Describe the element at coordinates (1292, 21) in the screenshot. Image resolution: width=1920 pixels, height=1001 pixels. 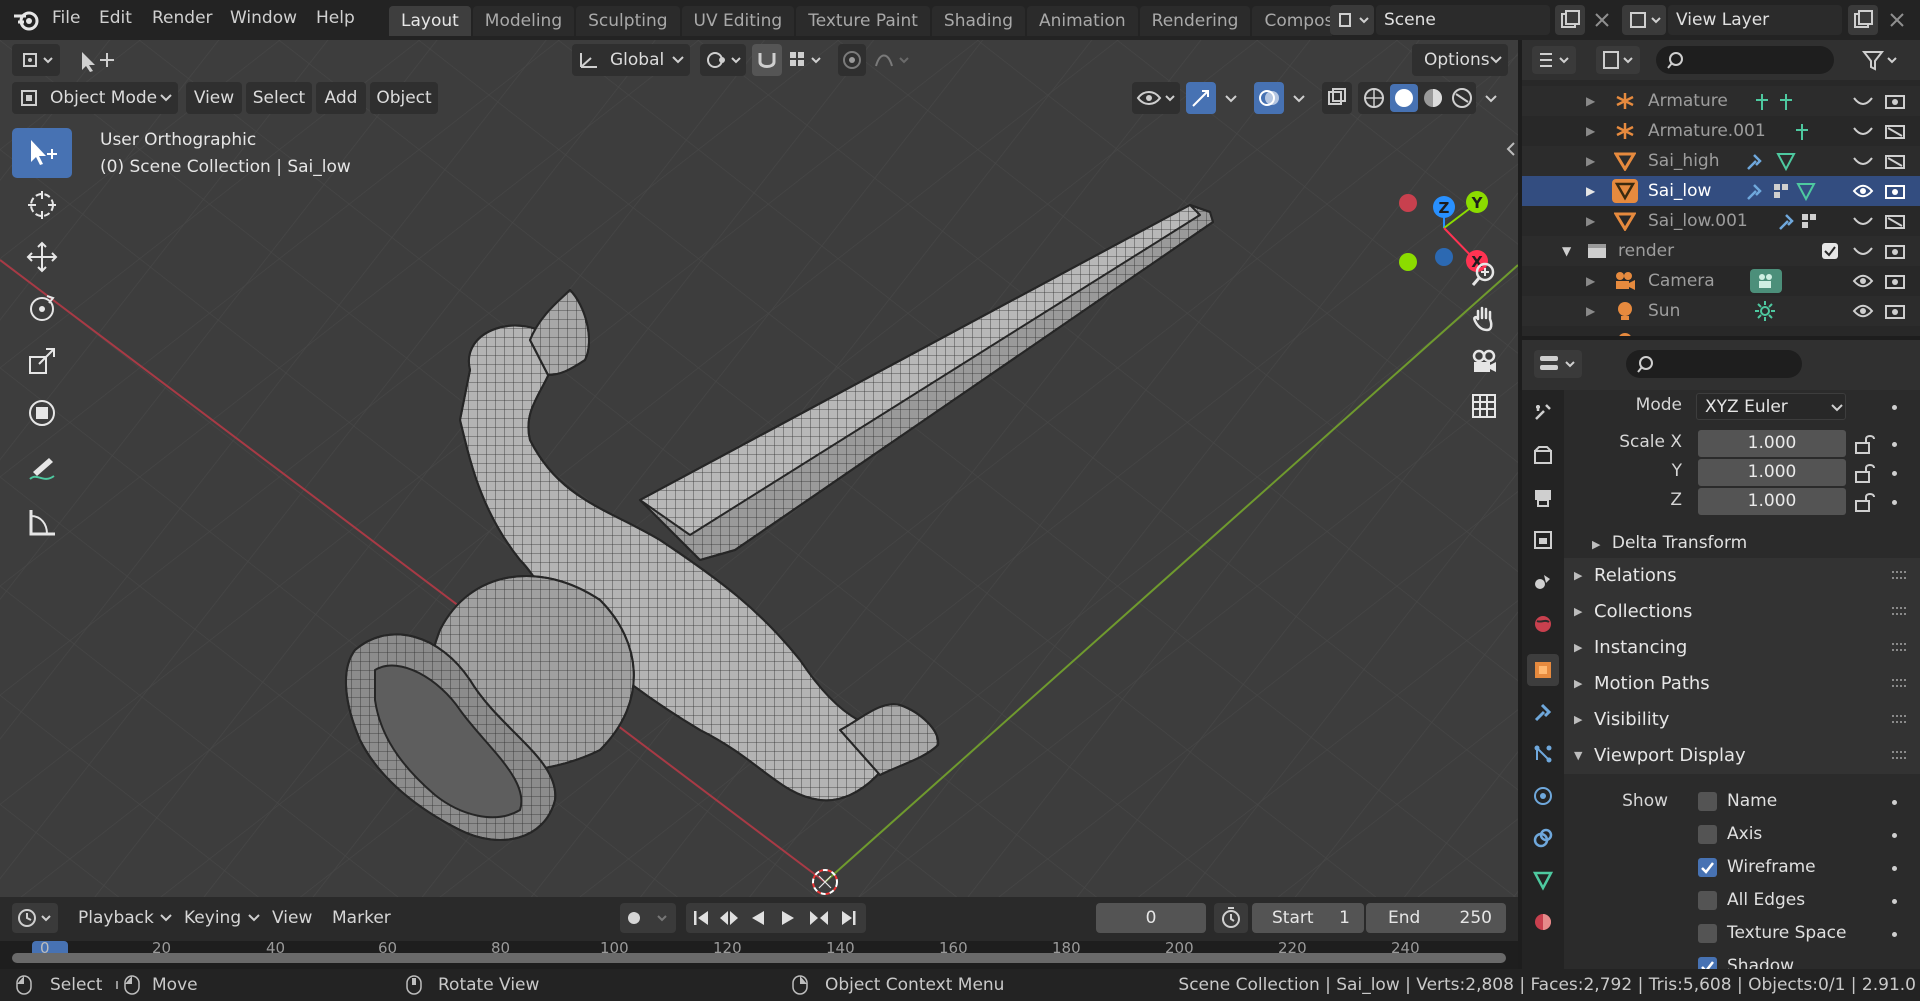
I see `tab-compositing: Compos` at that location.